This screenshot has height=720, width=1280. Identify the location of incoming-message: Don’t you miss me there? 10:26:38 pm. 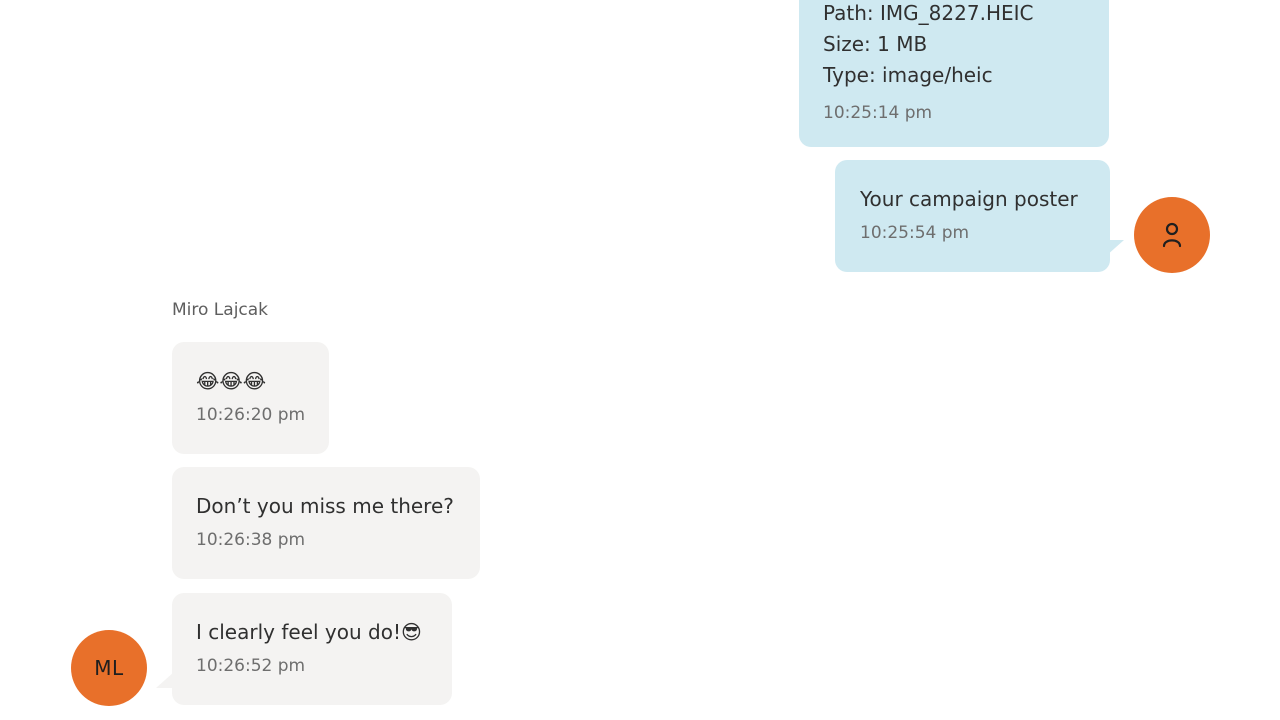
(326, 523).